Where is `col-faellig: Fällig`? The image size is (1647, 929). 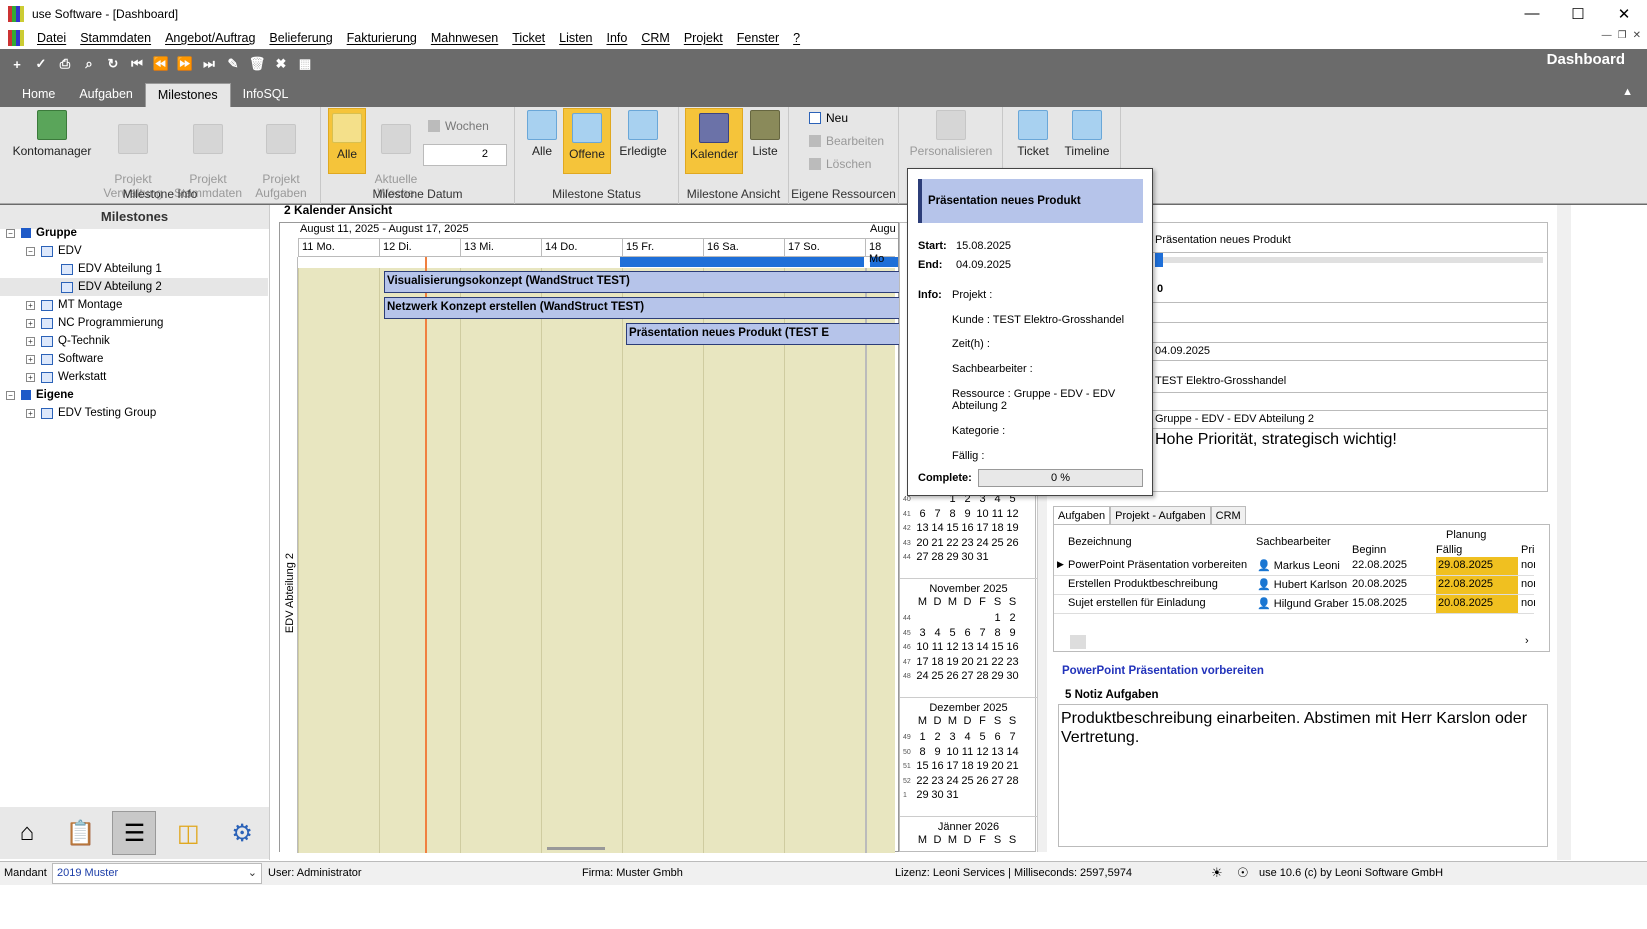 col-faellig: Fällig is located at coordinates (1449, 550).